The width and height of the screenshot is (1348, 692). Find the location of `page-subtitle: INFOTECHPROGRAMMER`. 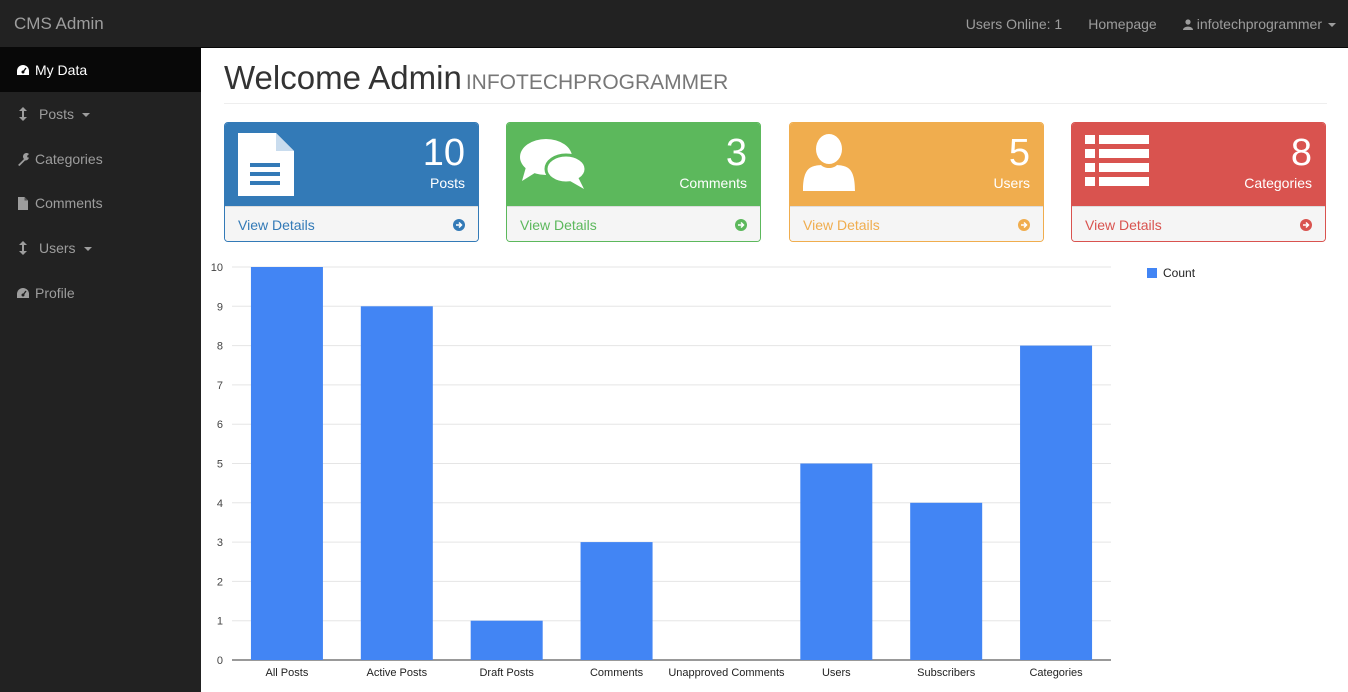

page-subtitle: INFOTECHPROGRAMMER is located at coordinates (597, 82).